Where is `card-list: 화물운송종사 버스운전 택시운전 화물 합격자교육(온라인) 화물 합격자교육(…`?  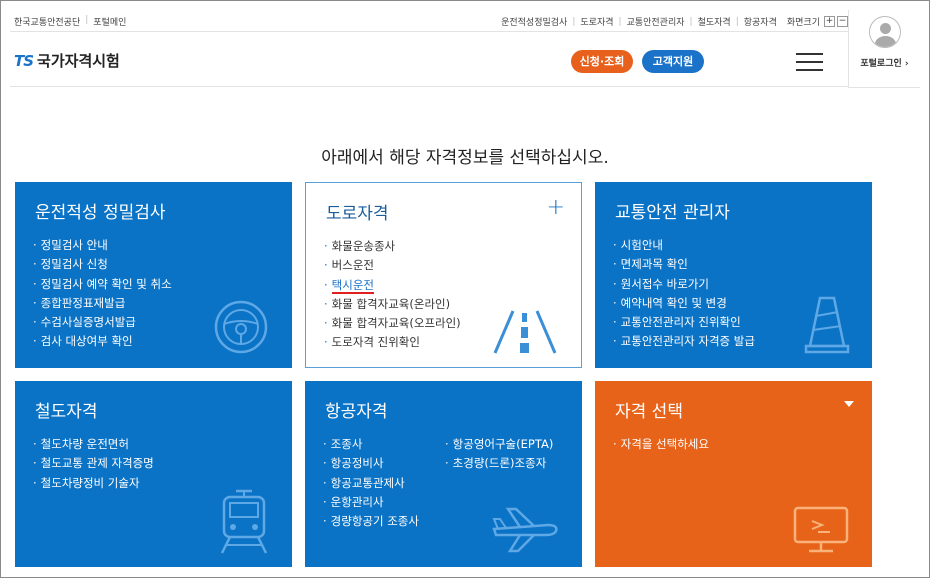 card-list: 화물운송종사 버스운전 택시운전 화물 합격자교육(온라인) 화물 합격자교육(… is located at coordinates (392, 295).